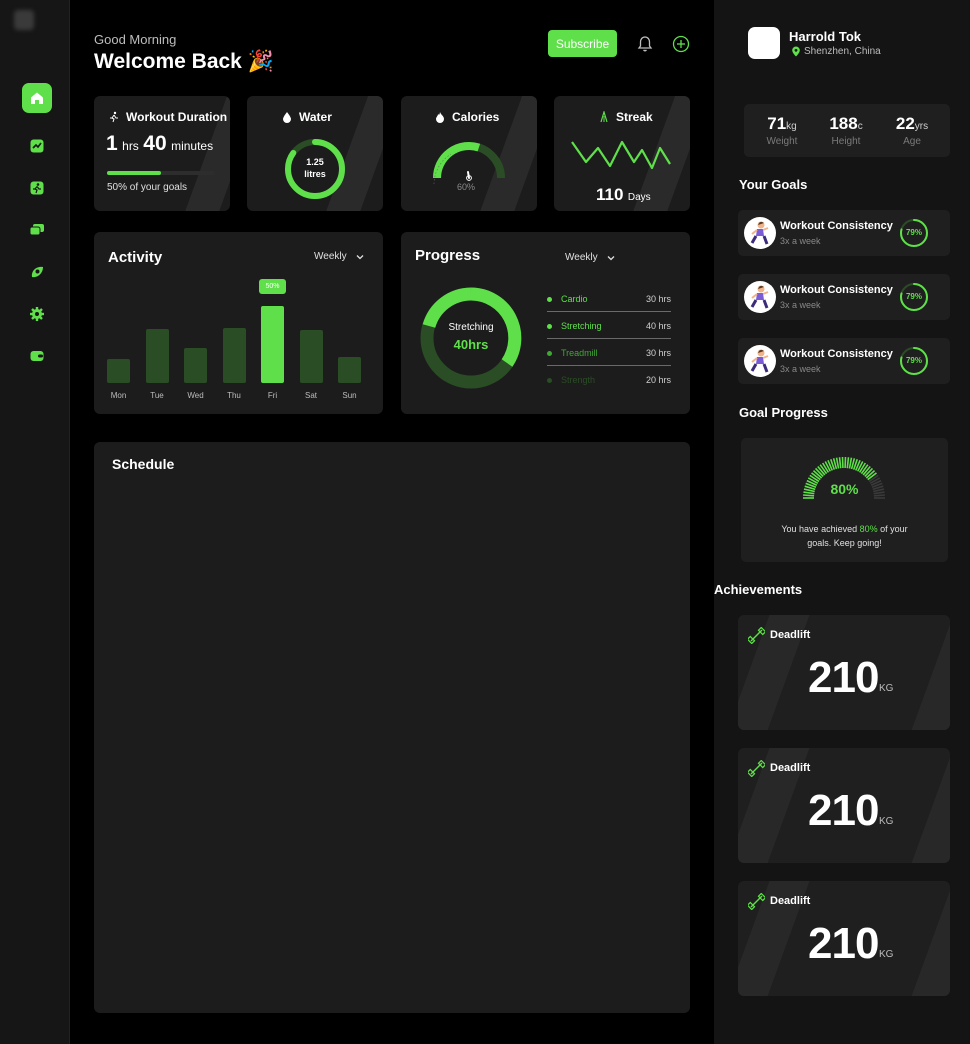 This screenshot has height=1044, width=970. What do you see at coordinates (609, 329) in the screenshot?
I see `progress-legend-item: Stretching 40 hrs` at bounding box center [609, 329].